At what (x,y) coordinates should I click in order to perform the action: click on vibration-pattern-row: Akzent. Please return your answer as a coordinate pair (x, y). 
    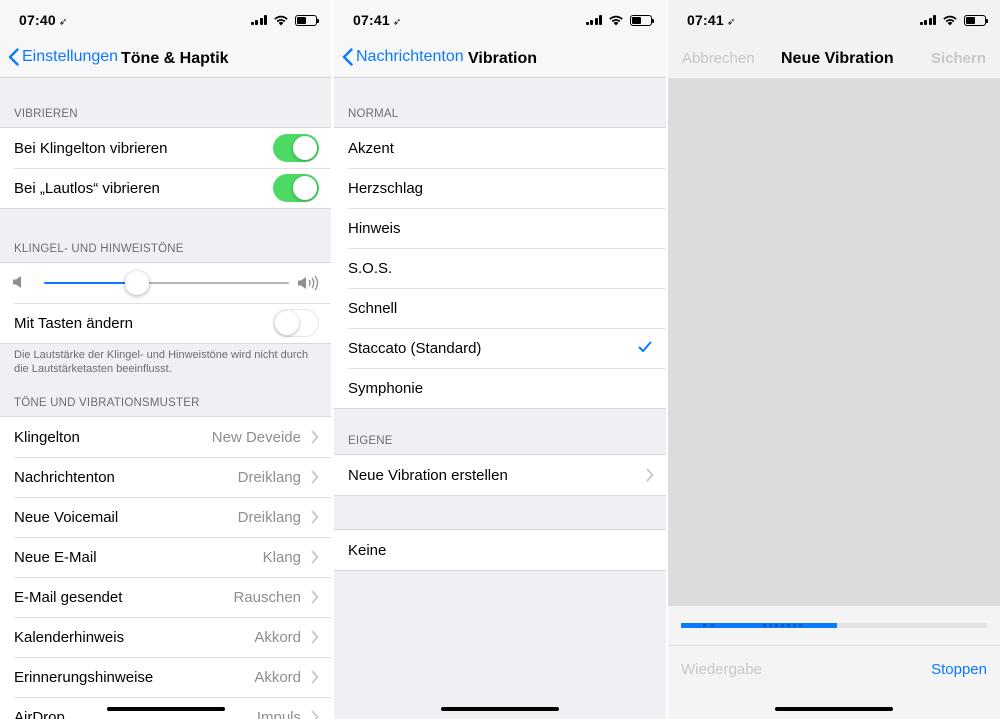
    Looking at the image, I should click on (500, 148).